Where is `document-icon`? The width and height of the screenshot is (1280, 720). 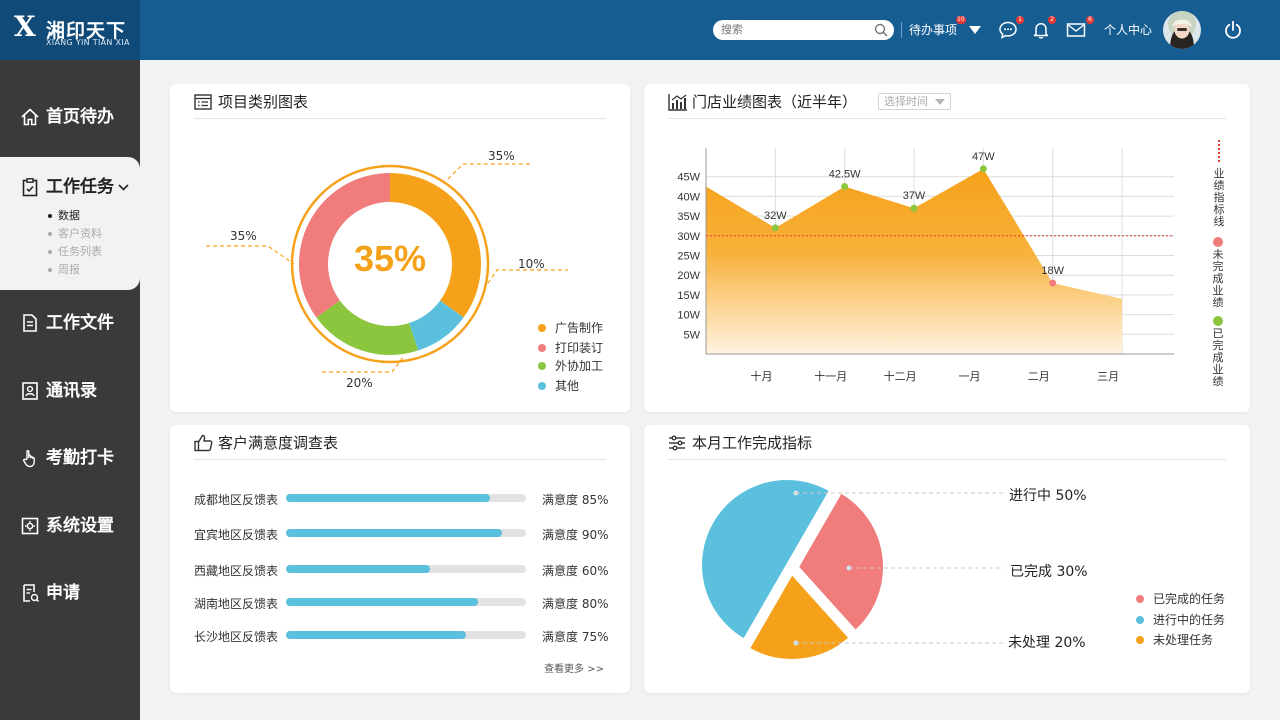 document-icon is located at coordinates (30, 323).